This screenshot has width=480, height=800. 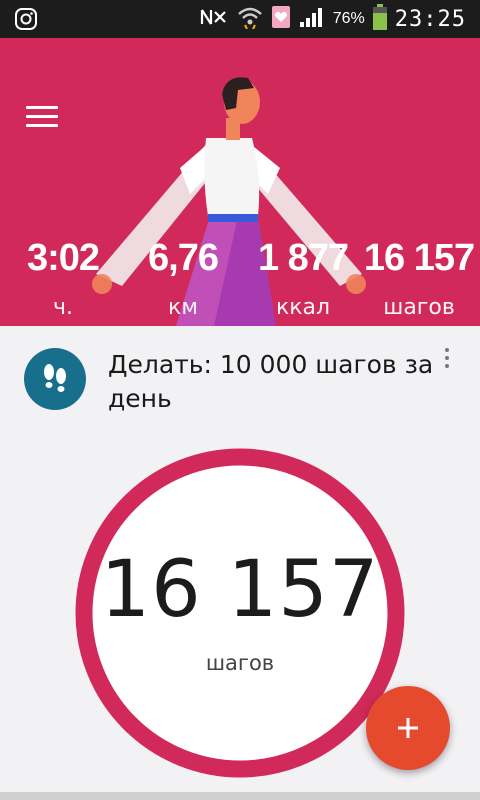 I want to click on clock: 23:25, so click(x=430, y=19).